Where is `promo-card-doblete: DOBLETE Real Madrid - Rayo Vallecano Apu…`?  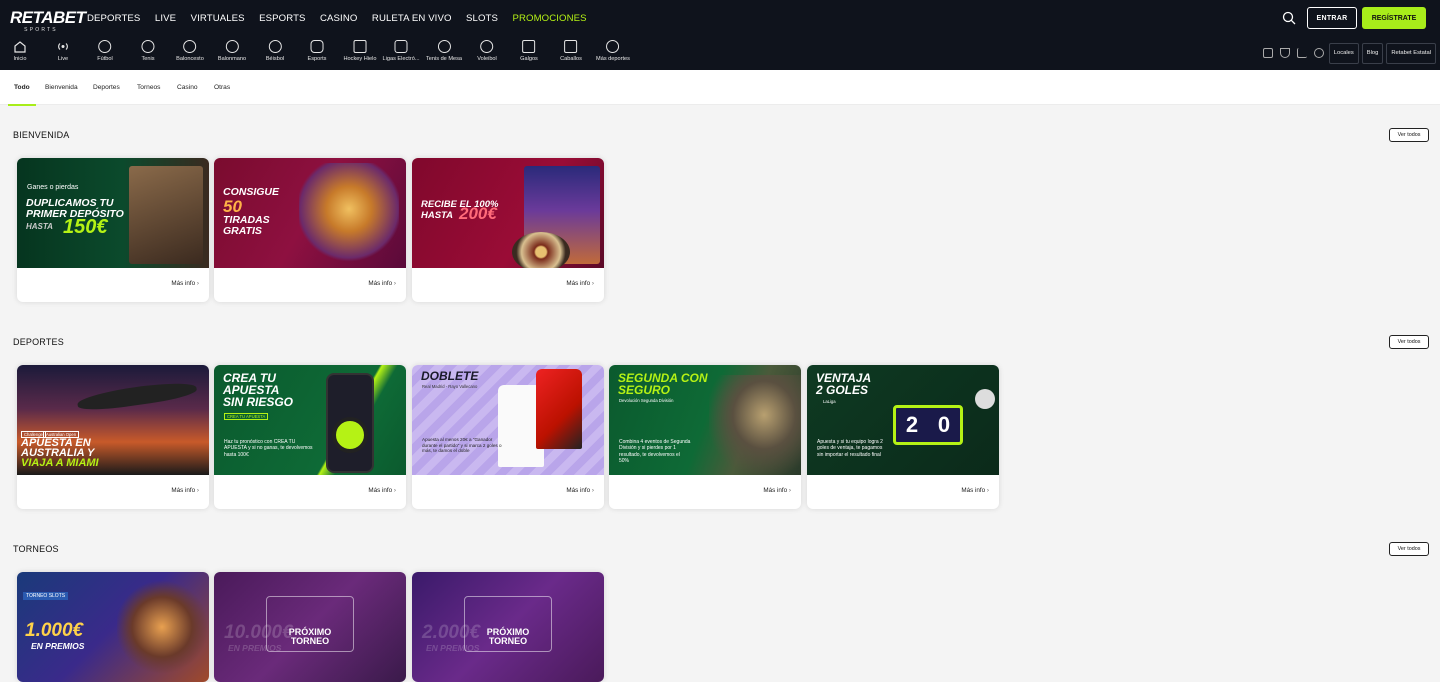
promo-card-doblete: DOBLETE Real Madrid - Rayo Vallecano Apu… is located at coordinates (508, 437).